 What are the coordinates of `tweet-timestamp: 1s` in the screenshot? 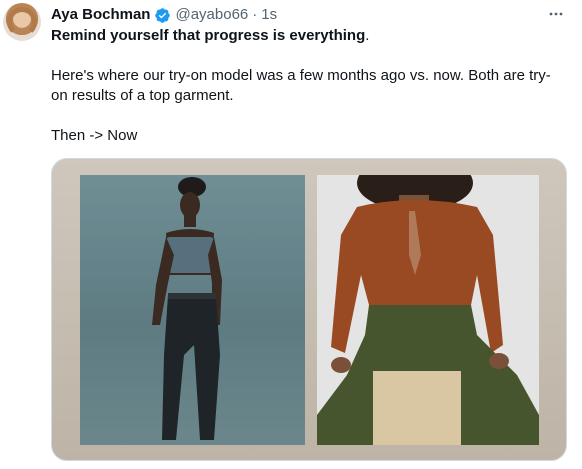 It's located at (269, 15).